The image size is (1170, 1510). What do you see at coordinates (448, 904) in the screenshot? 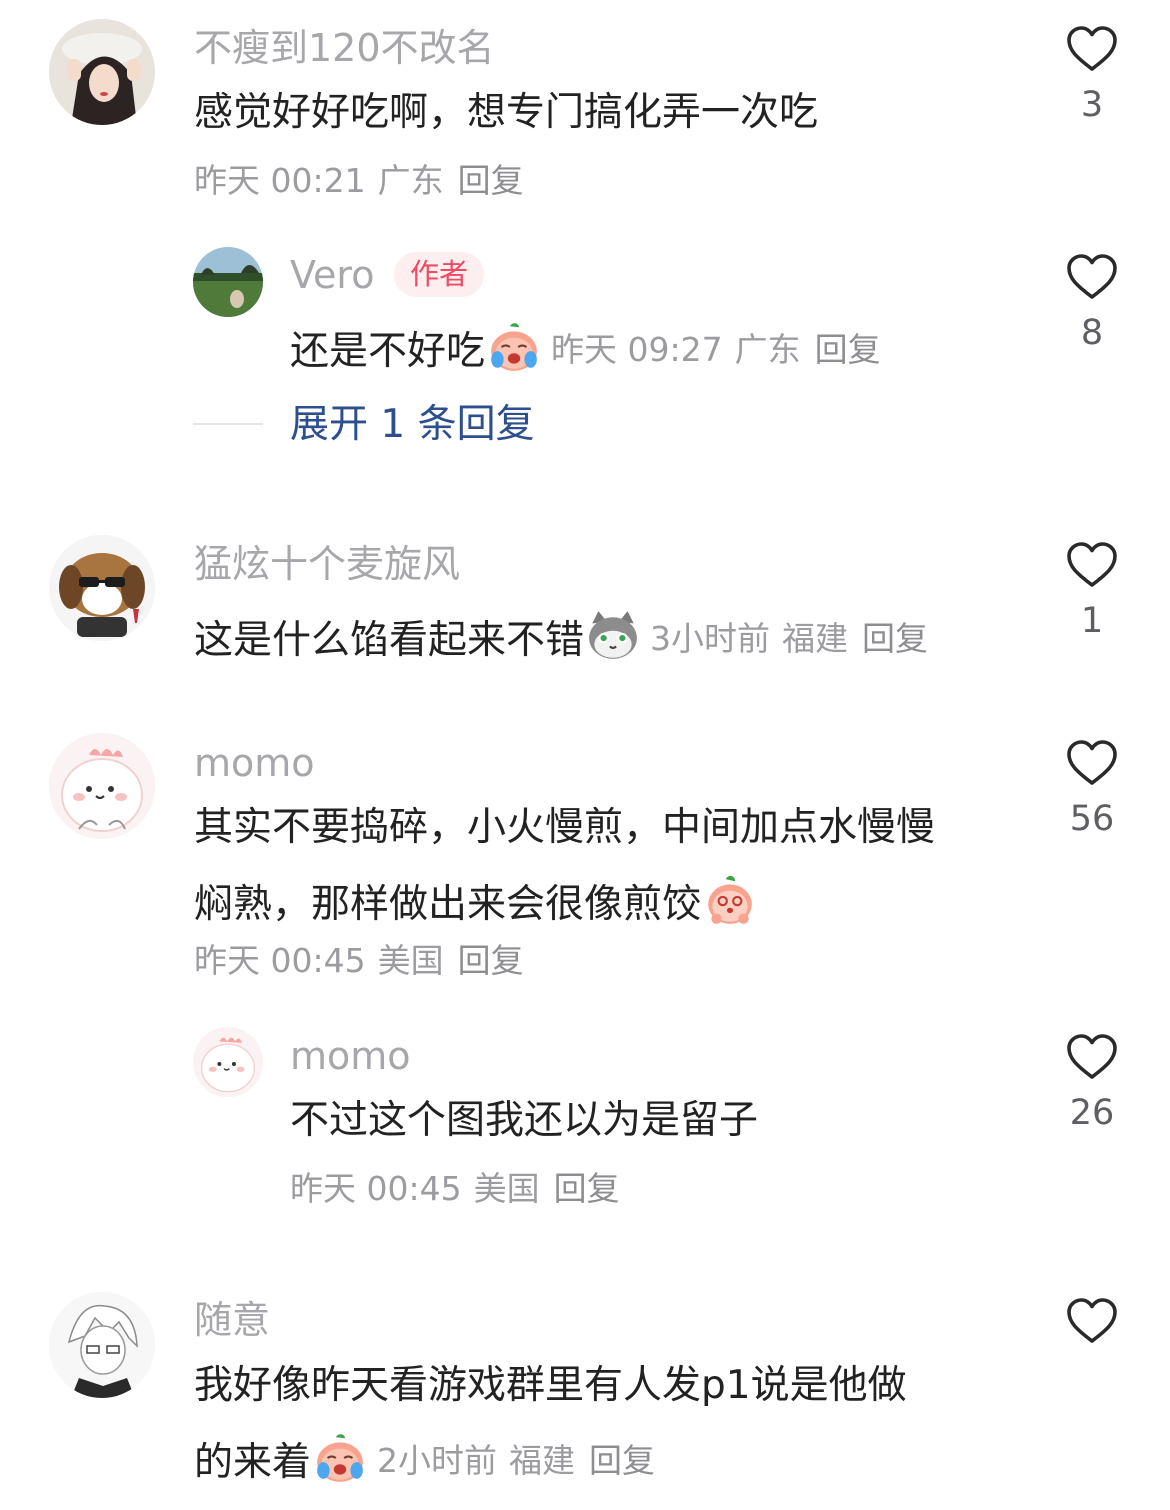
I see `comment-text-content: 焖熟，那样做出来会很像煎饺` at bounding box center [448, 904].